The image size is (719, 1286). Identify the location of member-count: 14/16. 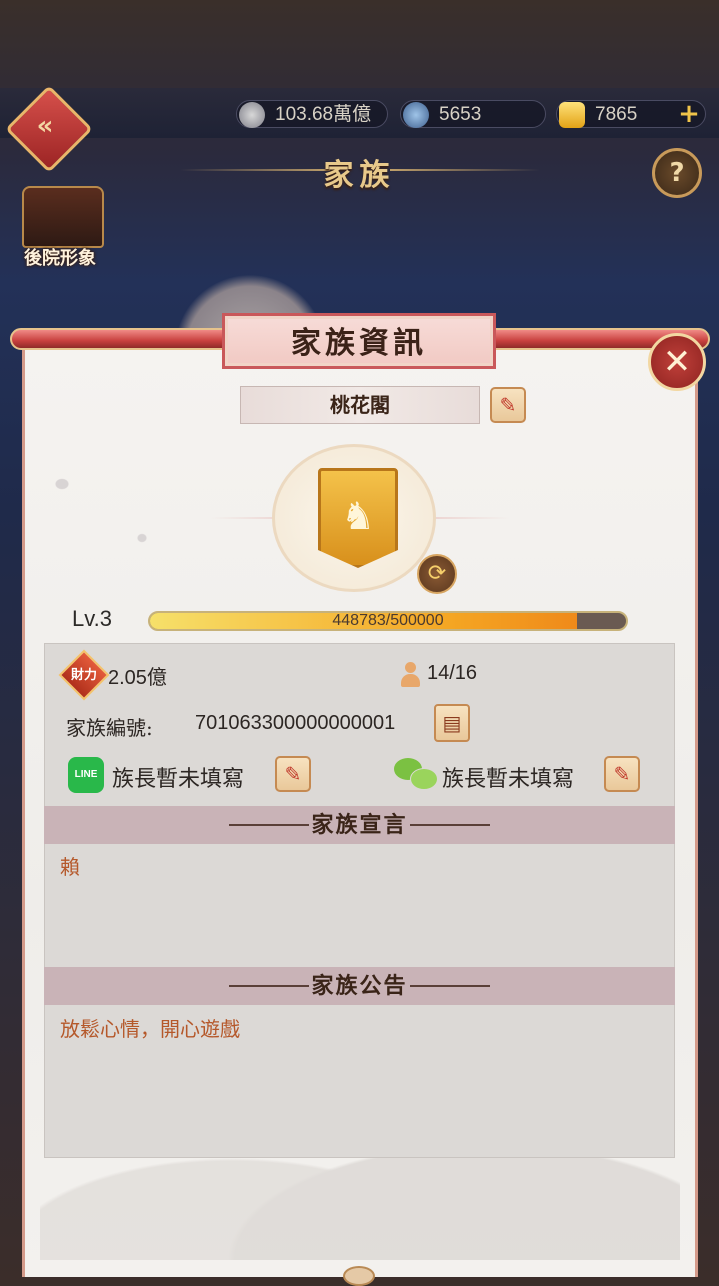
(452, 673).